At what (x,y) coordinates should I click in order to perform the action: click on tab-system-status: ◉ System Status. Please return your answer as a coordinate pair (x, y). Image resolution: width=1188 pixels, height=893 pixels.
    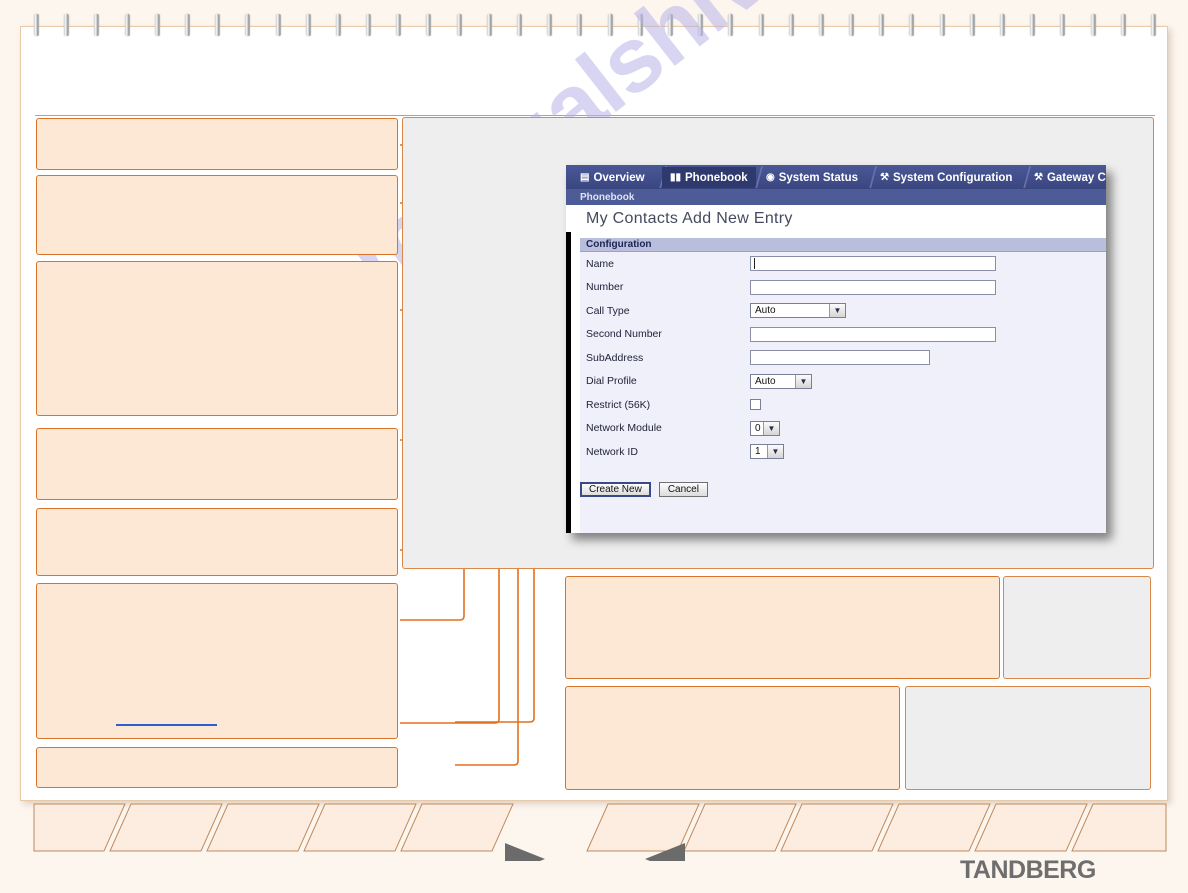
    Looking at the image, I should click on (812, 177).